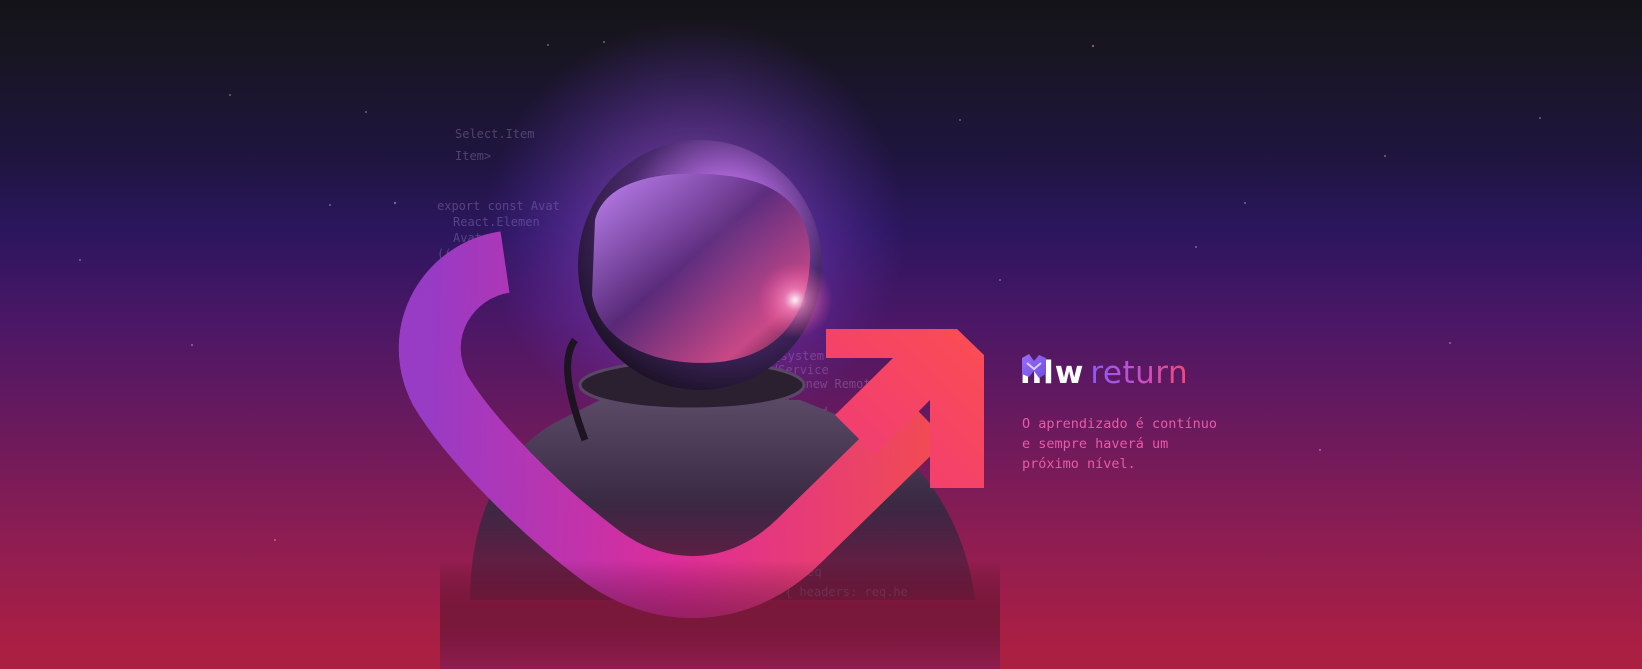  Describe the element at coordinates (1079, 464) in the screenshot. I see `tagline-line-3: próximo nível.` at that location.